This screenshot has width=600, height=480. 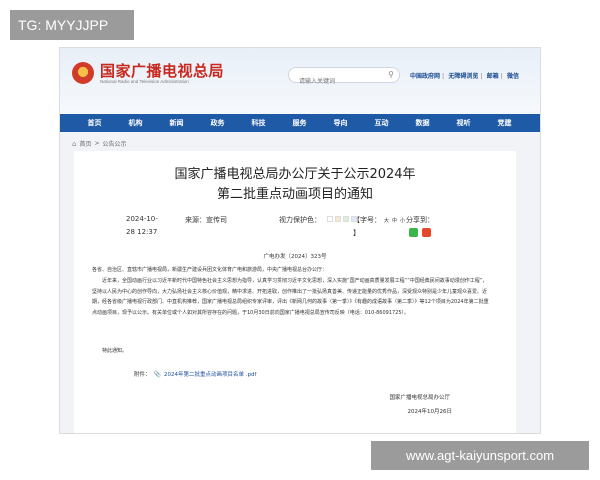 I want to click on signature-org: 国家广播电视总局办公厅, so click(x=419, y=398).